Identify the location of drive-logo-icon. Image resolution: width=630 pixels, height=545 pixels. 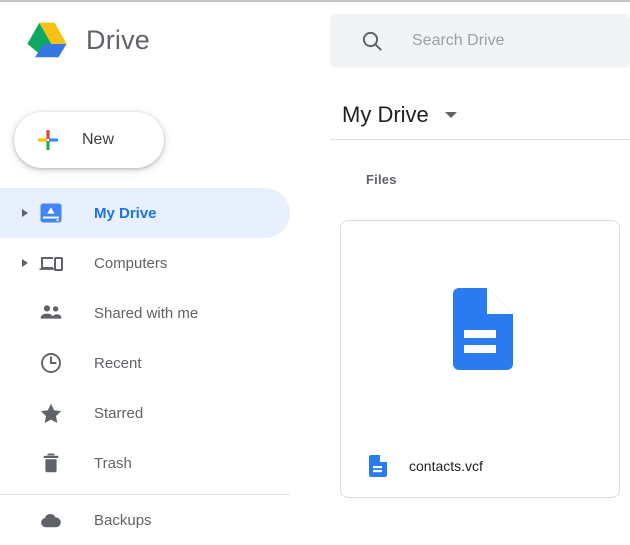
(47, 39).